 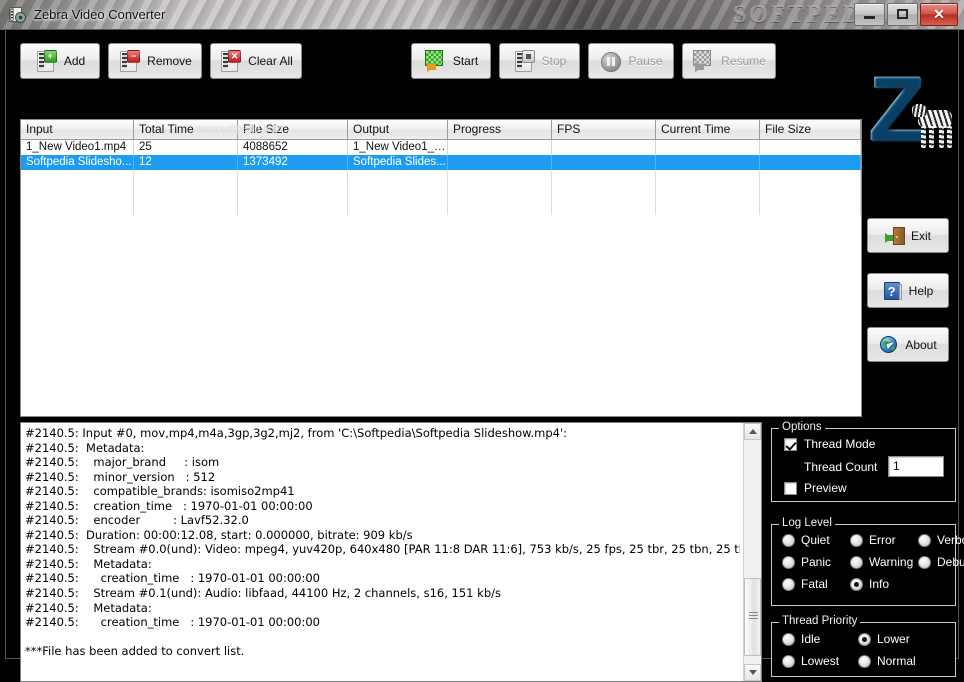 I want to click on column-header-file-size-7: File Size, so click(x=810, y=130).